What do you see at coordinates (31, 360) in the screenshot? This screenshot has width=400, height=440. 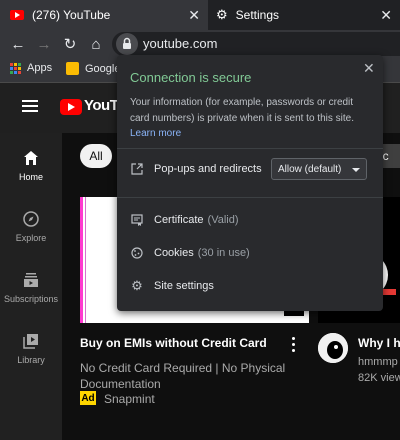 I see `sidebar-item-label: Library` at bounding box center [31, 360].